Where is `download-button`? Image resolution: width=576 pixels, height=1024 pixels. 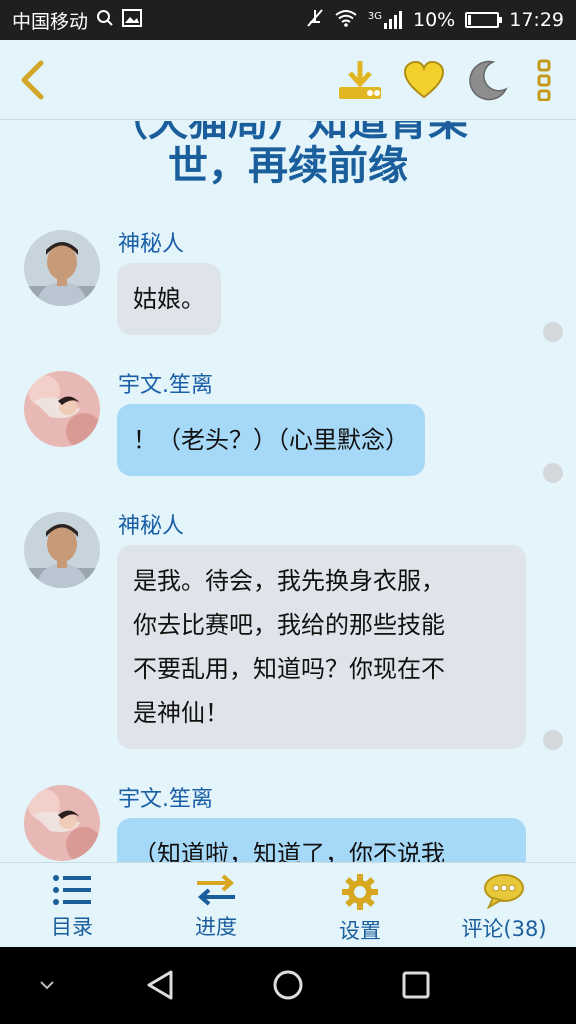
download-button is located at coordinates (360, 80).